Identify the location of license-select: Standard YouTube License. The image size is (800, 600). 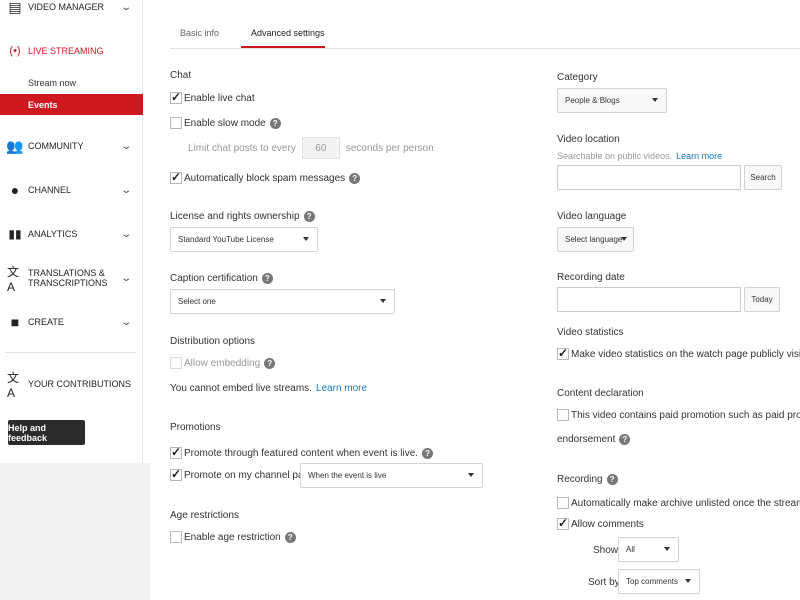
(244, 239).